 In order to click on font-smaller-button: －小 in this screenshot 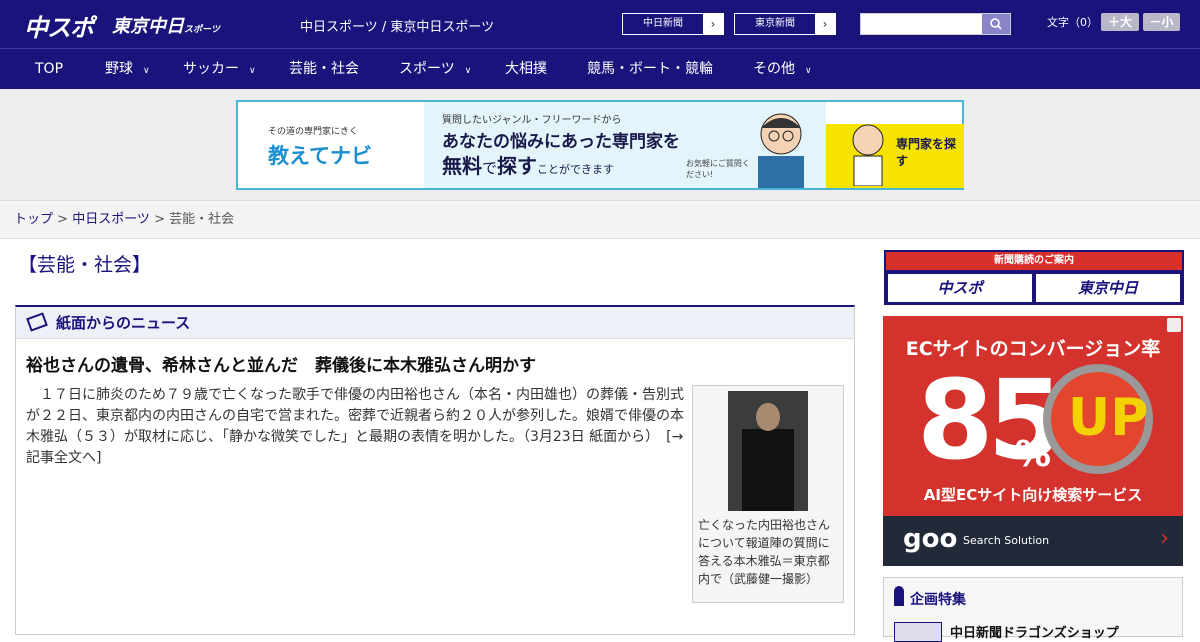, I will do `click(1161, 22)`.